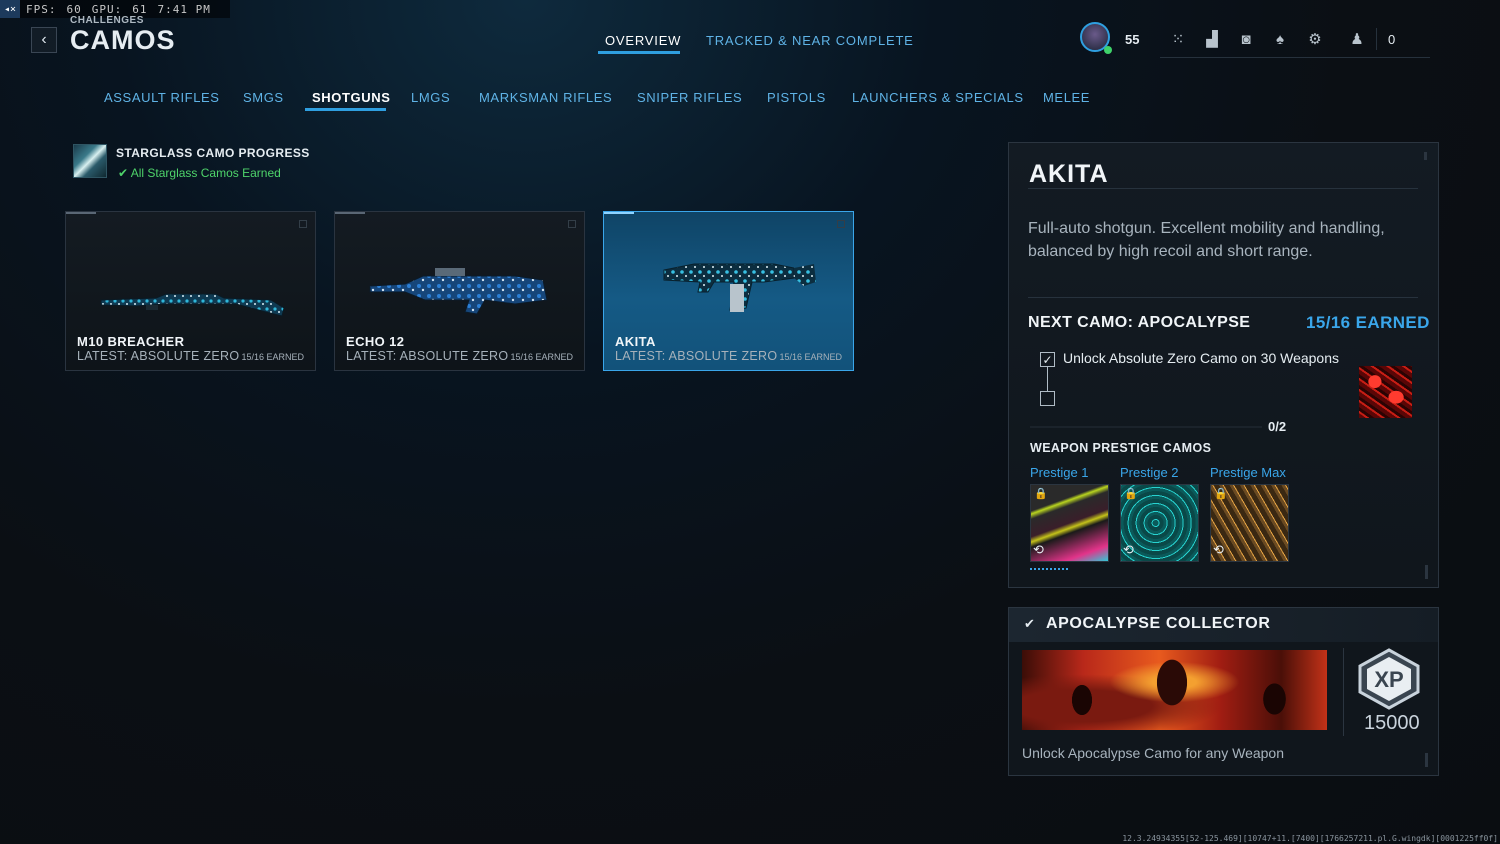 The height and width of the screenshot is (844, 1500). I want to click on prestige-selection-indicator, so click(1050, 569).